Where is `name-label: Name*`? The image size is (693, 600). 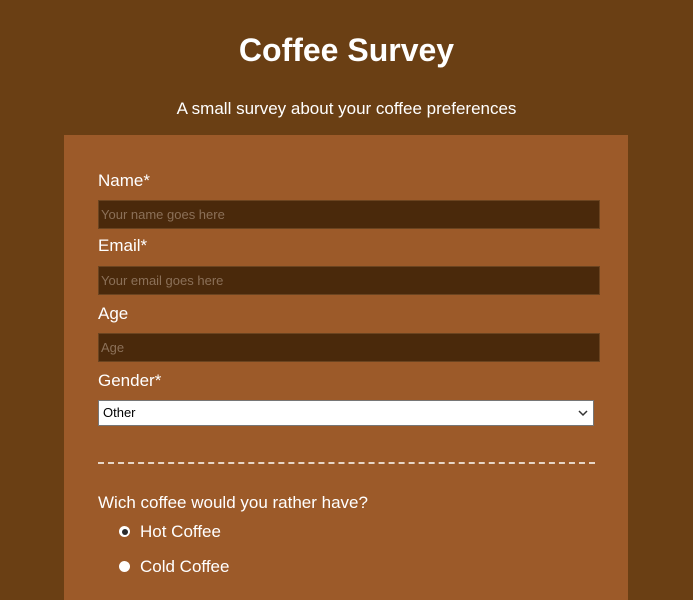 name-label: Name* is located at coordinates (124, 180).